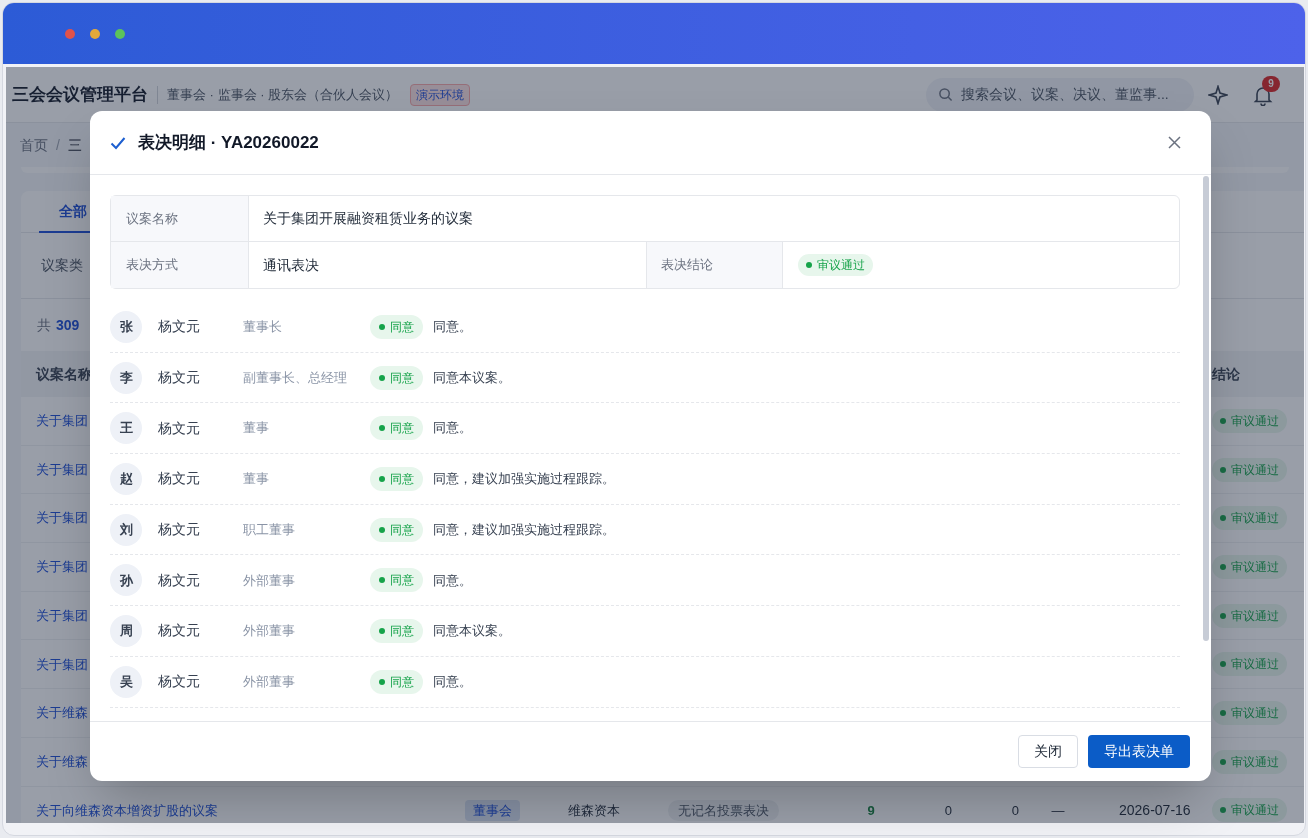 This screenshot has width=1308, height=838. What do you see at coordinates (74, 145) in the screenshot?
I see `breadcrumb-link: 三` at bounding box center [74, 145].